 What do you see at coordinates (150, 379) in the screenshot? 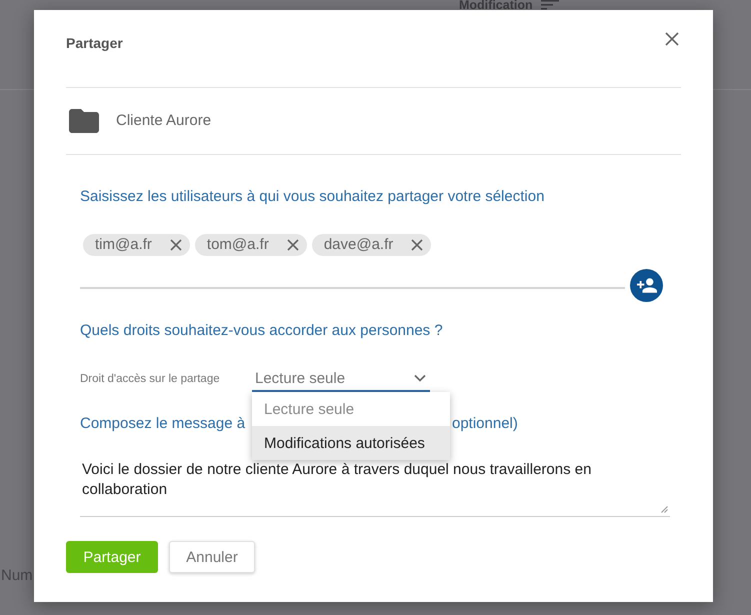
I see `field-label: Droit d'accès sur le partage` at bounding box center [150, 379].